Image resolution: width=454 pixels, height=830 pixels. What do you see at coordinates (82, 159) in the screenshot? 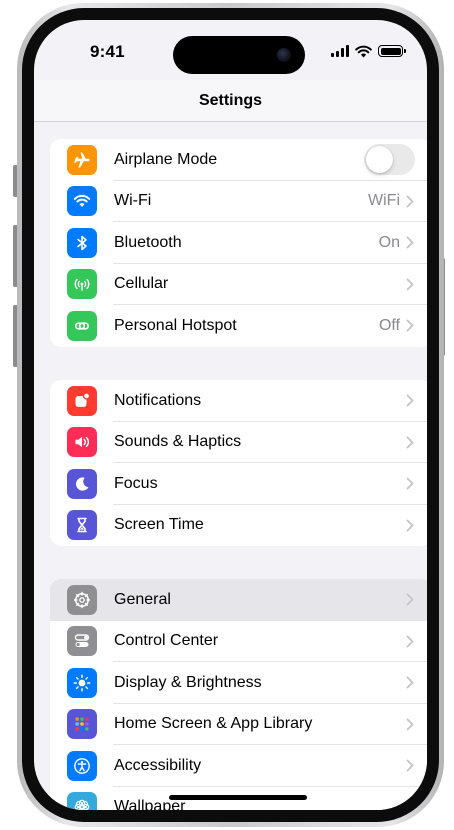
I see `airplane-icon` at bounding box center [82, 159].